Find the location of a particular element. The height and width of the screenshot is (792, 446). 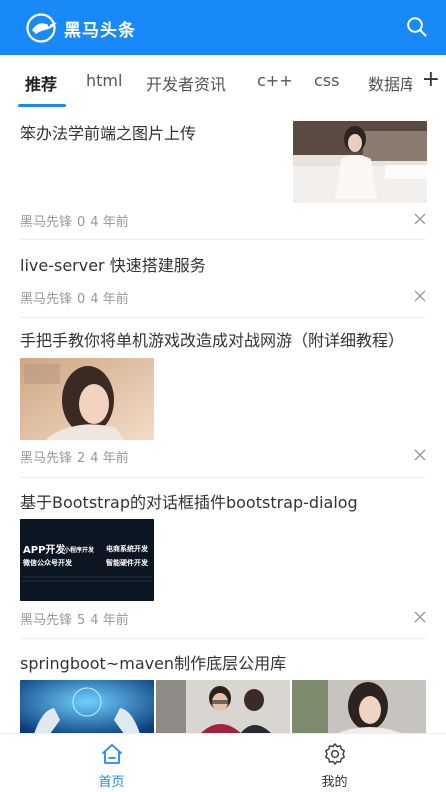

tab-database: 数据库 is located at coordinates (392, 83).